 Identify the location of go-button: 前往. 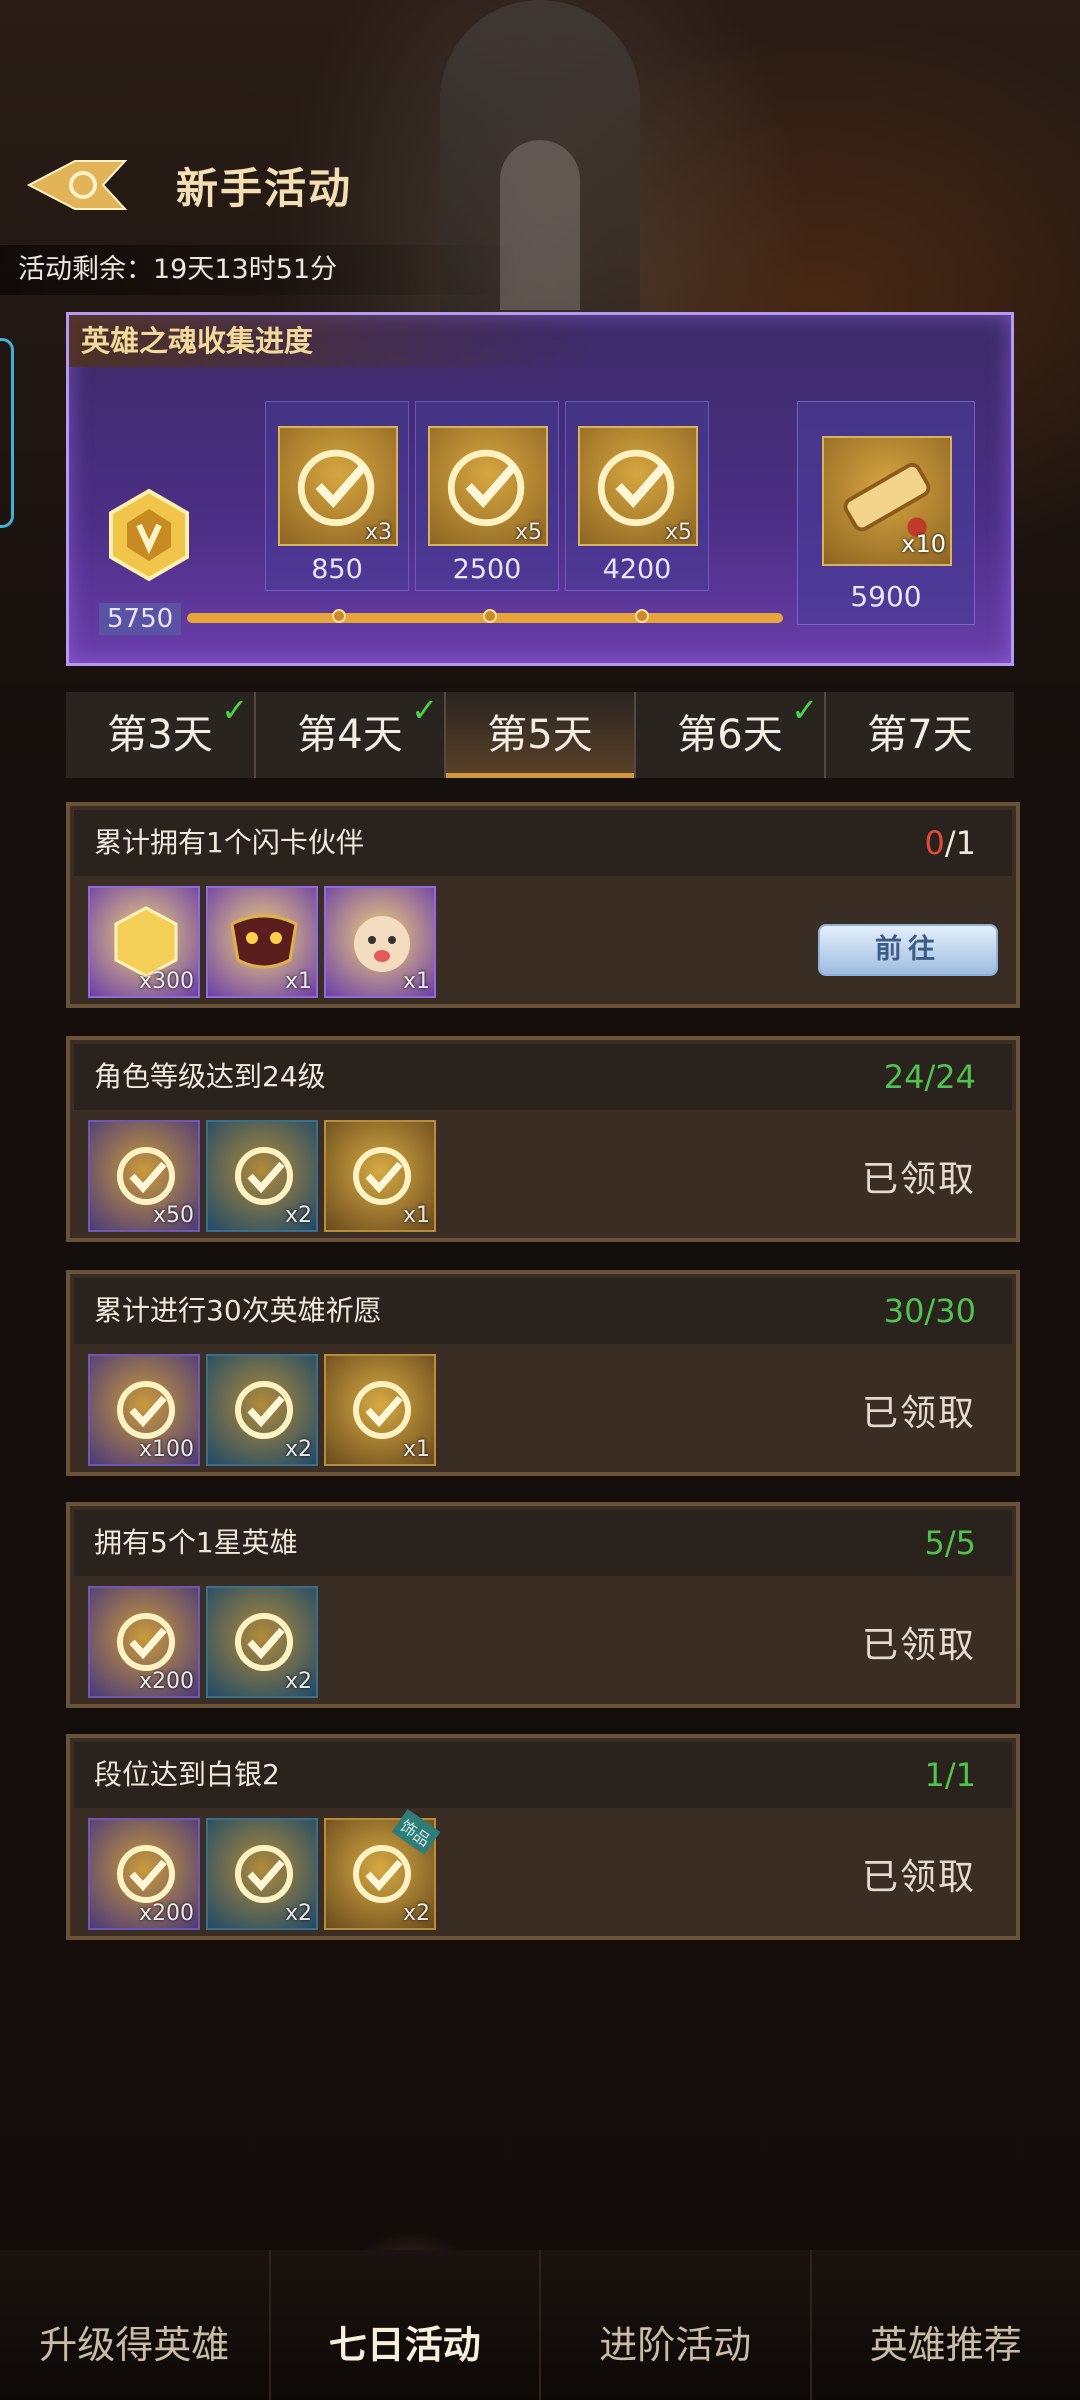
(908, 950).